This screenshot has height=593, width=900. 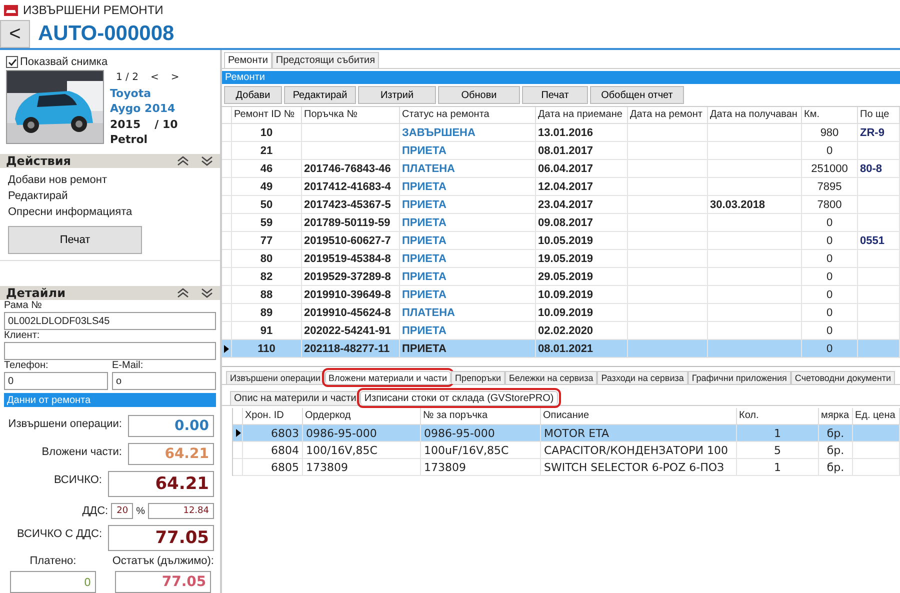 What do you see at coordinates (82, 451) in the screenshot?
I see `field-label: Вложени части:` at bounding box center [82, 451].